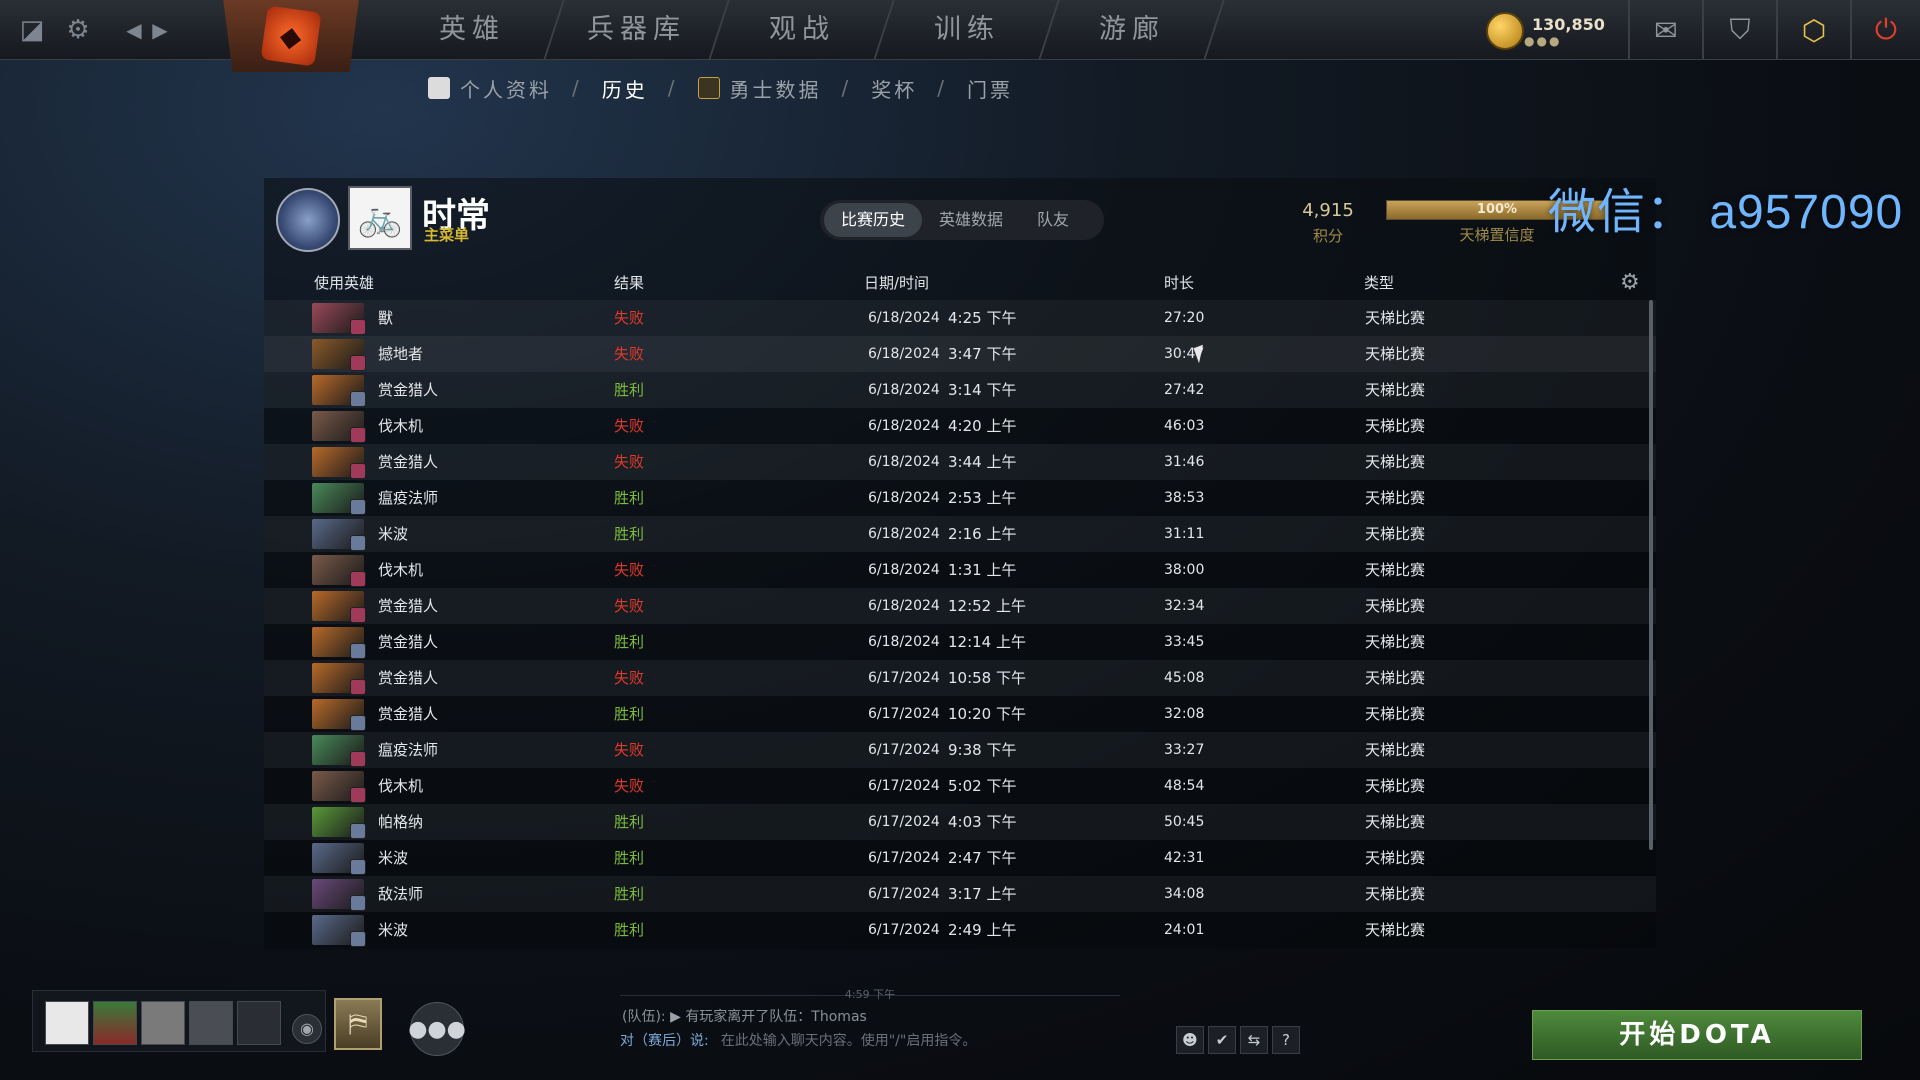 This screenshot has height=1080, width=1920. I want to click on subnav-tickets: 门票, so click(990, 88).